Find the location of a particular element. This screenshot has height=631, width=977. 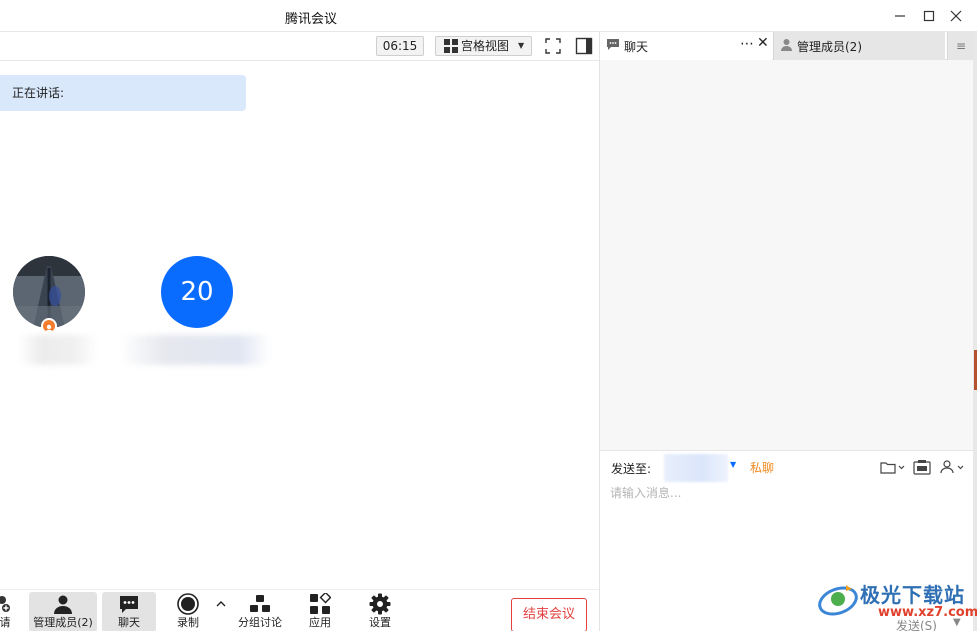

record-options-button is located at coordinates (221, 611).